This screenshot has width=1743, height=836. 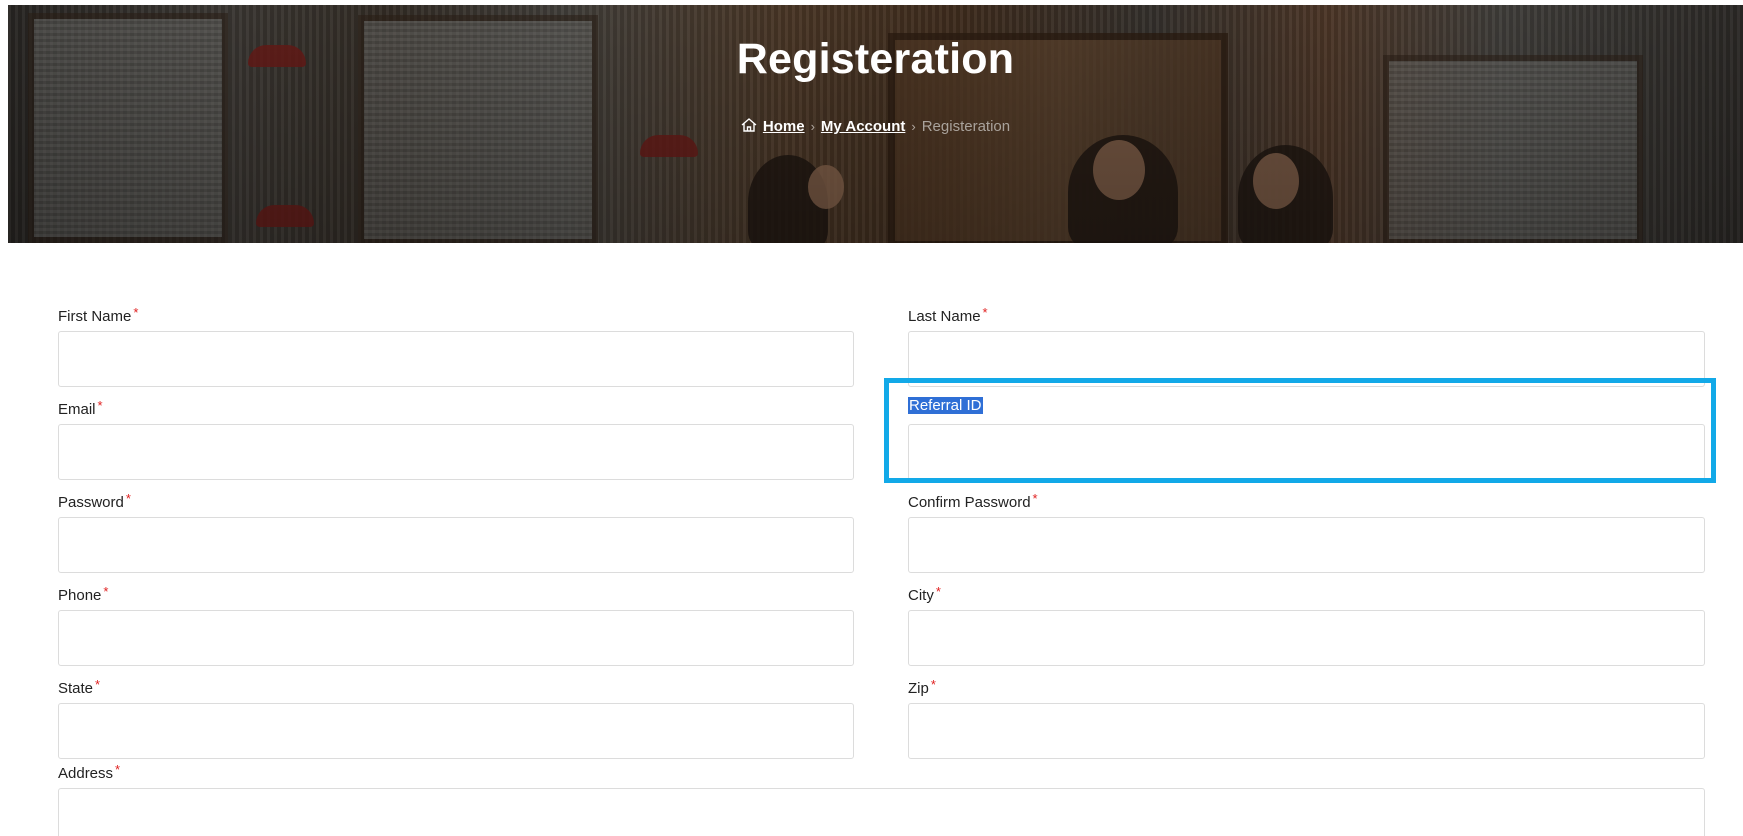 What do you see at coordinates (456, 545) in the screenshot?
I see `password-input` at bounding box center [456, 545].